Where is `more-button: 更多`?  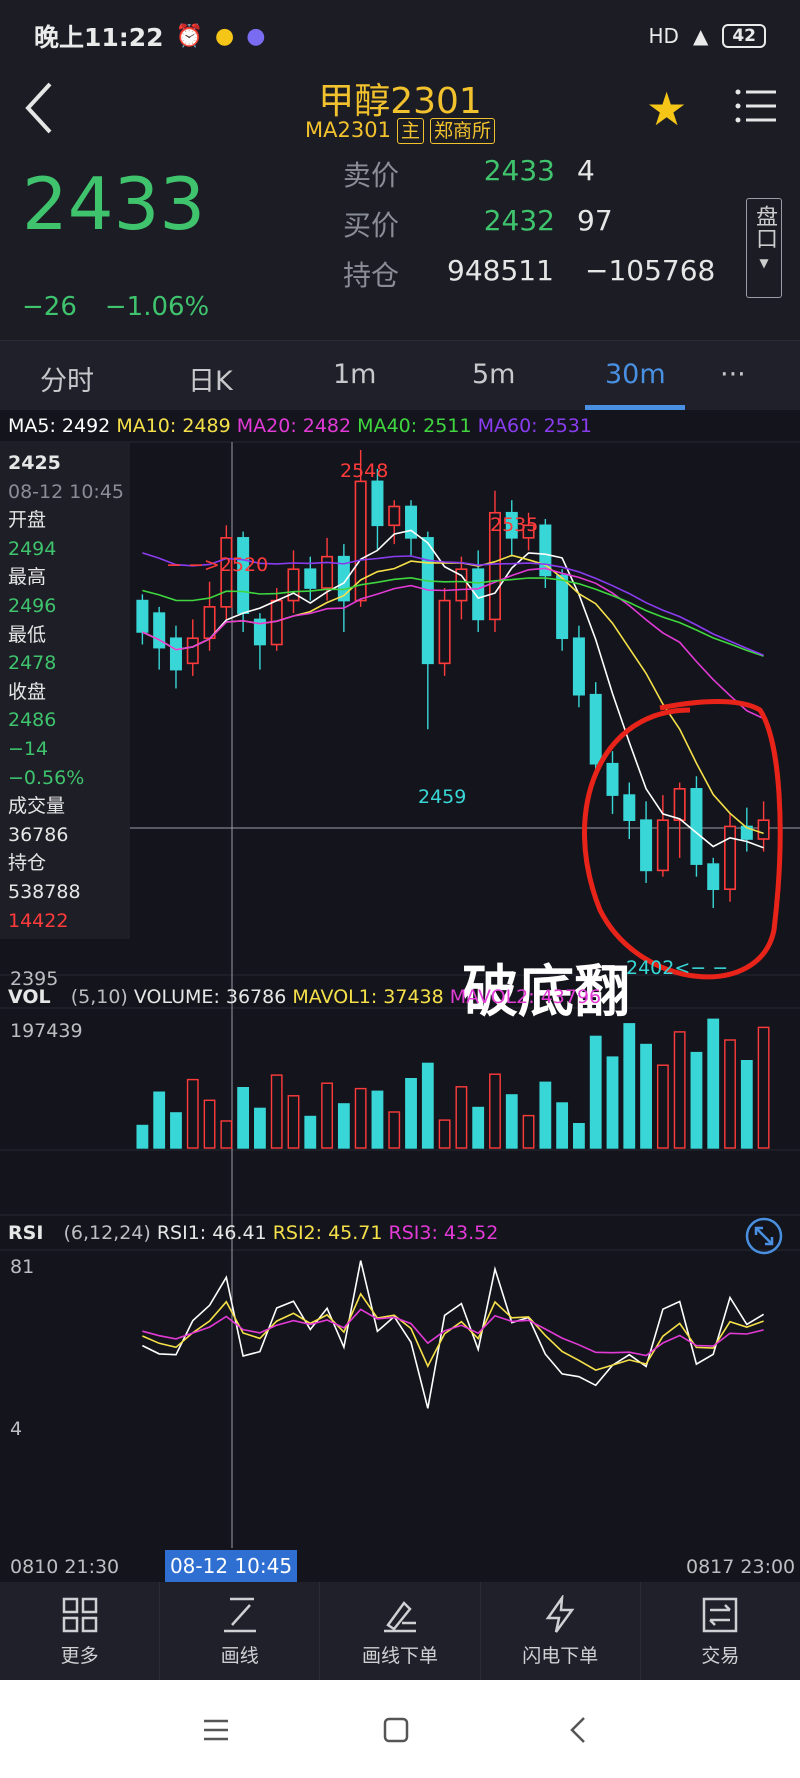 more-button: 更多 is located at coordinates (80, 1631).